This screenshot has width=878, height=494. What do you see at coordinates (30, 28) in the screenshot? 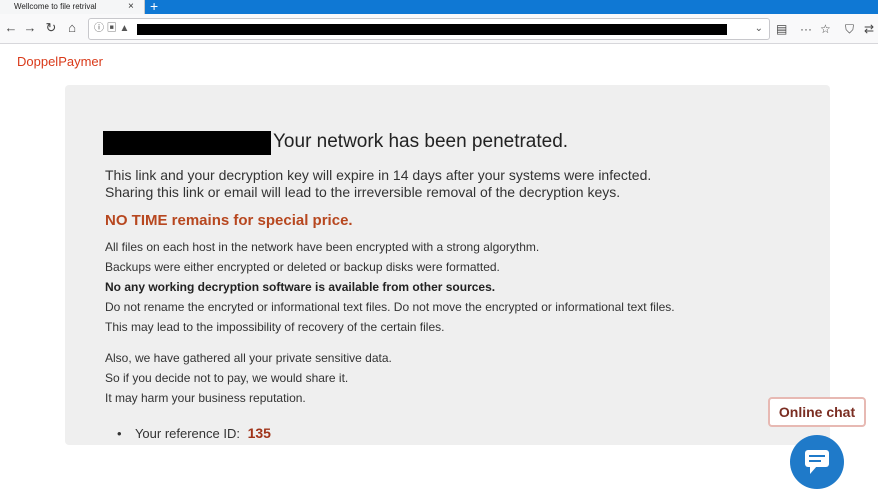
I see `forward-icon: →` at bounding box center [30, 28].